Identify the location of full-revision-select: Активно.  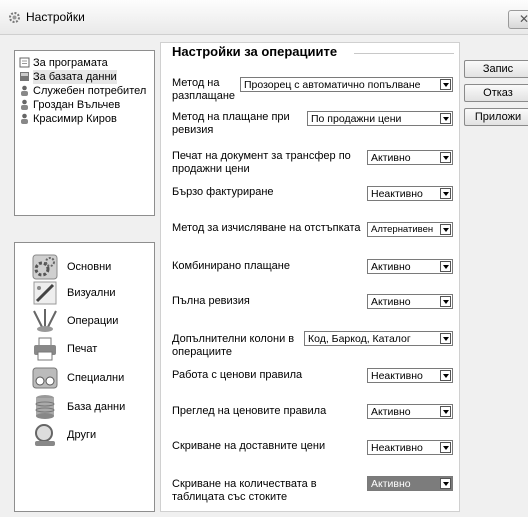
(410, 301).